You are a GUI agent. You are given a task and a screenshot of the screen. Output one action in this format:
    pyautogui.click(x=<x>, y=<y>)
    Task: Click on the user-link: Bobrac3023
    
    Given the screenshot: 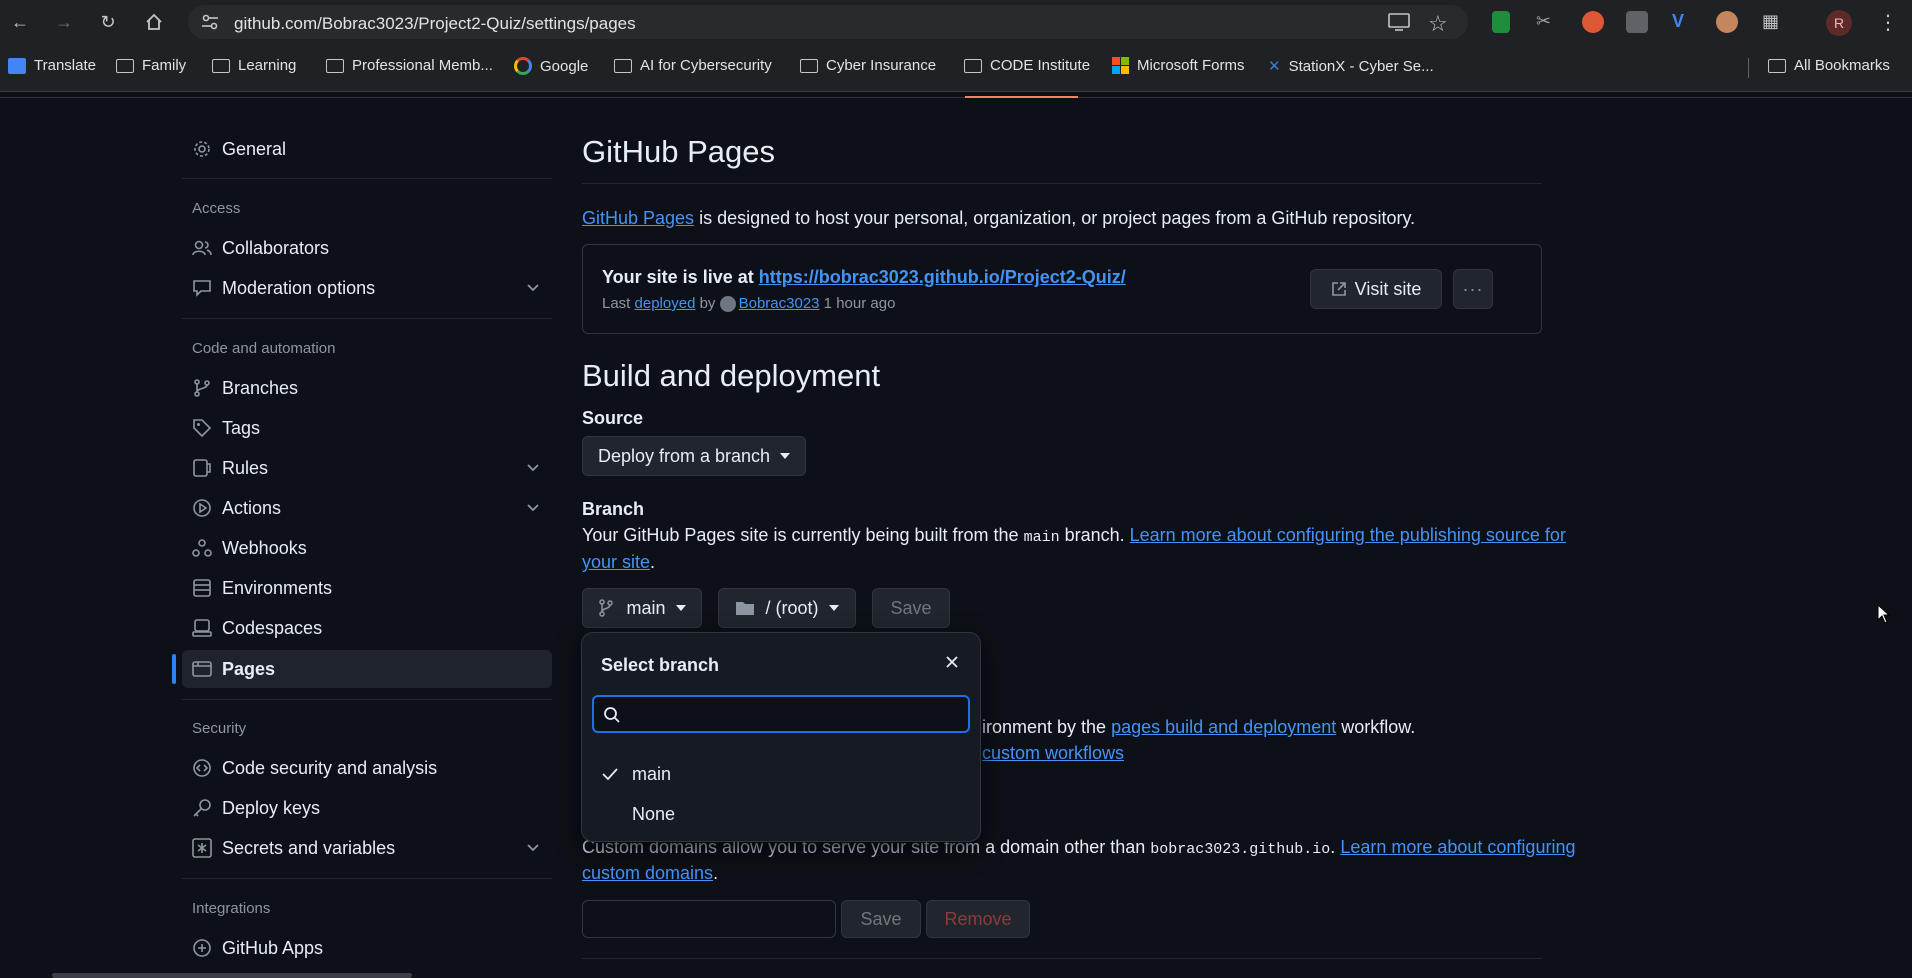 What is the action you would take?
    pyautogui.click(x=779, y=303)
    